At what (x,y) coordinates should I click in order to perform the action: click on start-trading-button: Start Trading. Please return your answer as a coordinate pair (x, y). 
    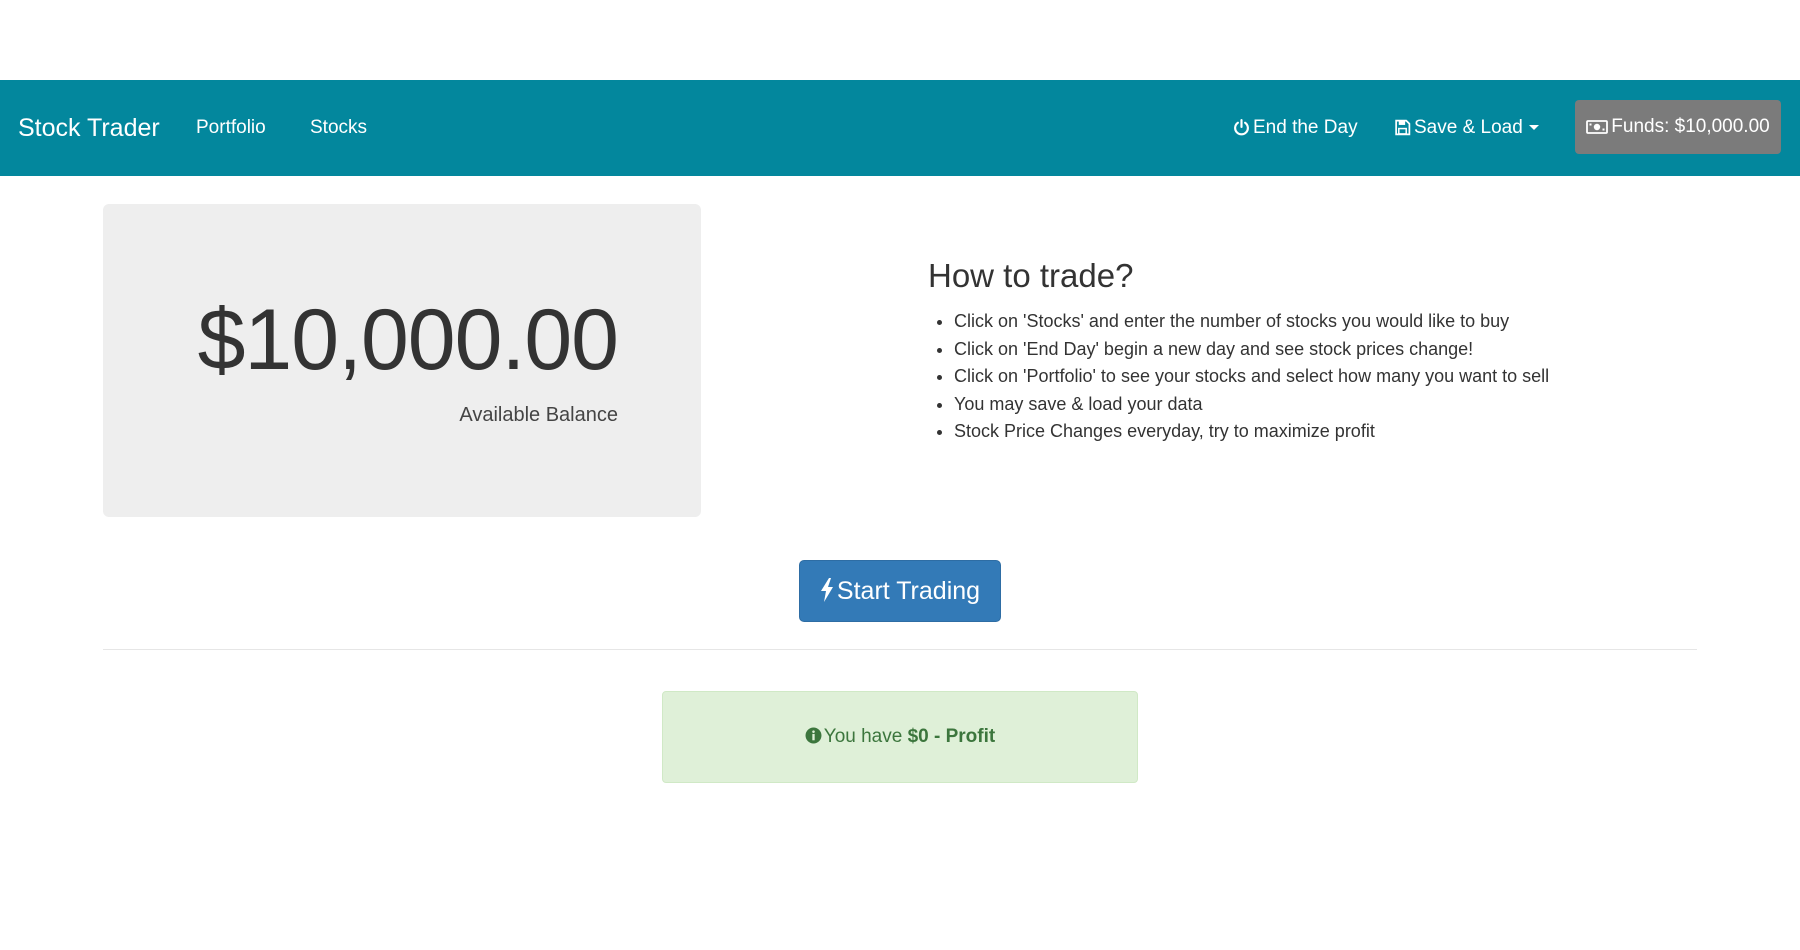
    Looking at the image, I should click on (900, 591).